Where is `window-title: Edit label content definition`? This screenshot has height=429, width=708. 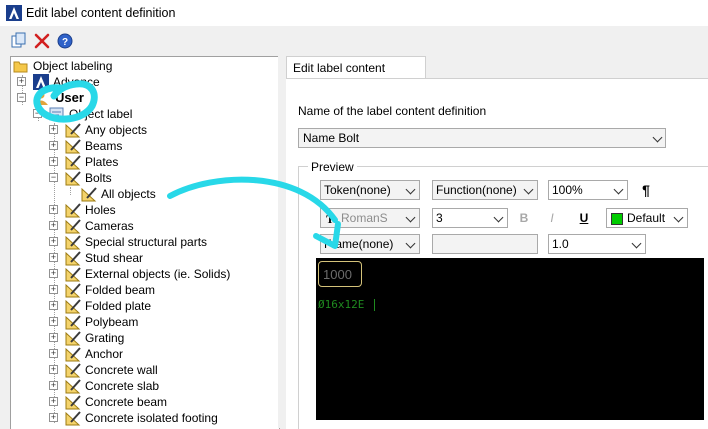
window-title: Edit label content definition is located at coordinates (101, 13).